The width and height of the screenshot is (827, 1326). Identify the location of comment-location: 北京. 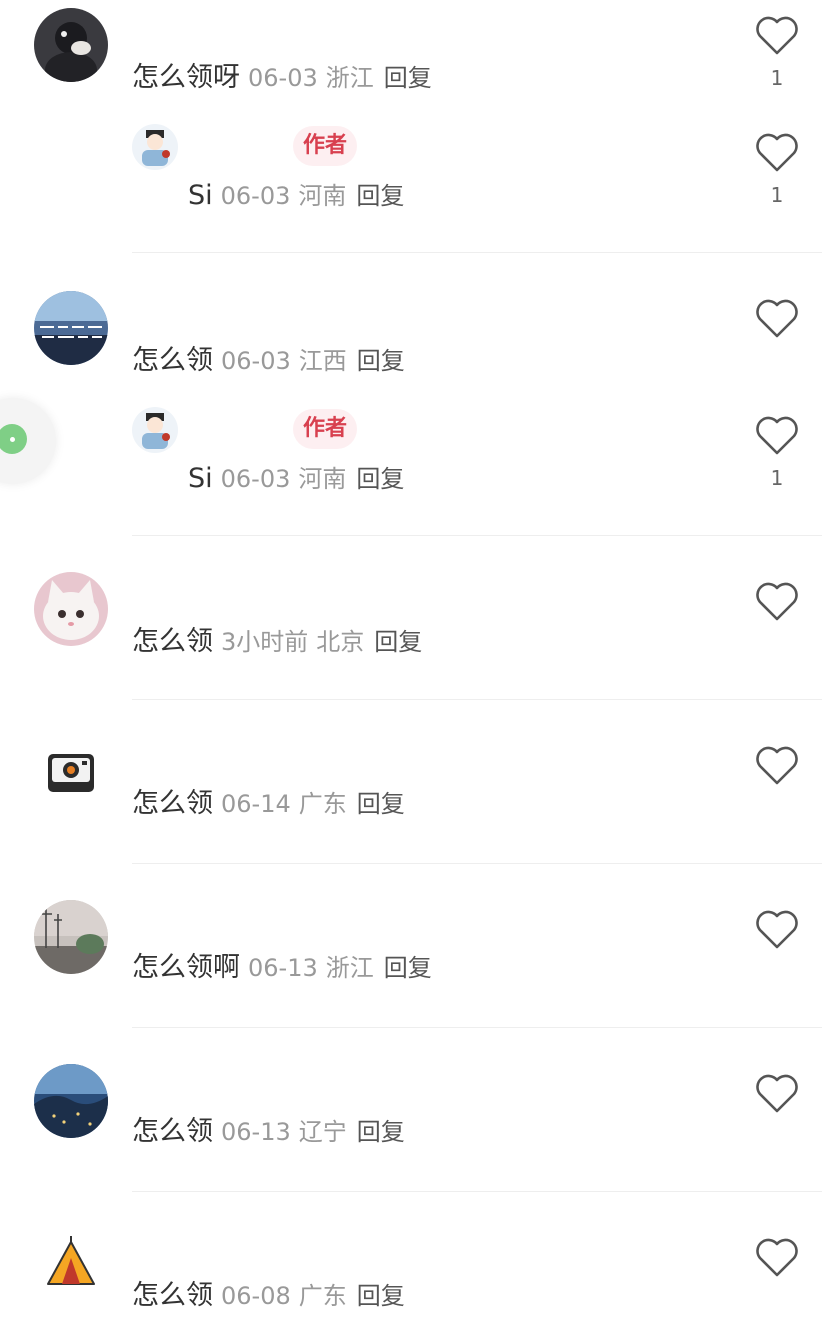
(340, 642).